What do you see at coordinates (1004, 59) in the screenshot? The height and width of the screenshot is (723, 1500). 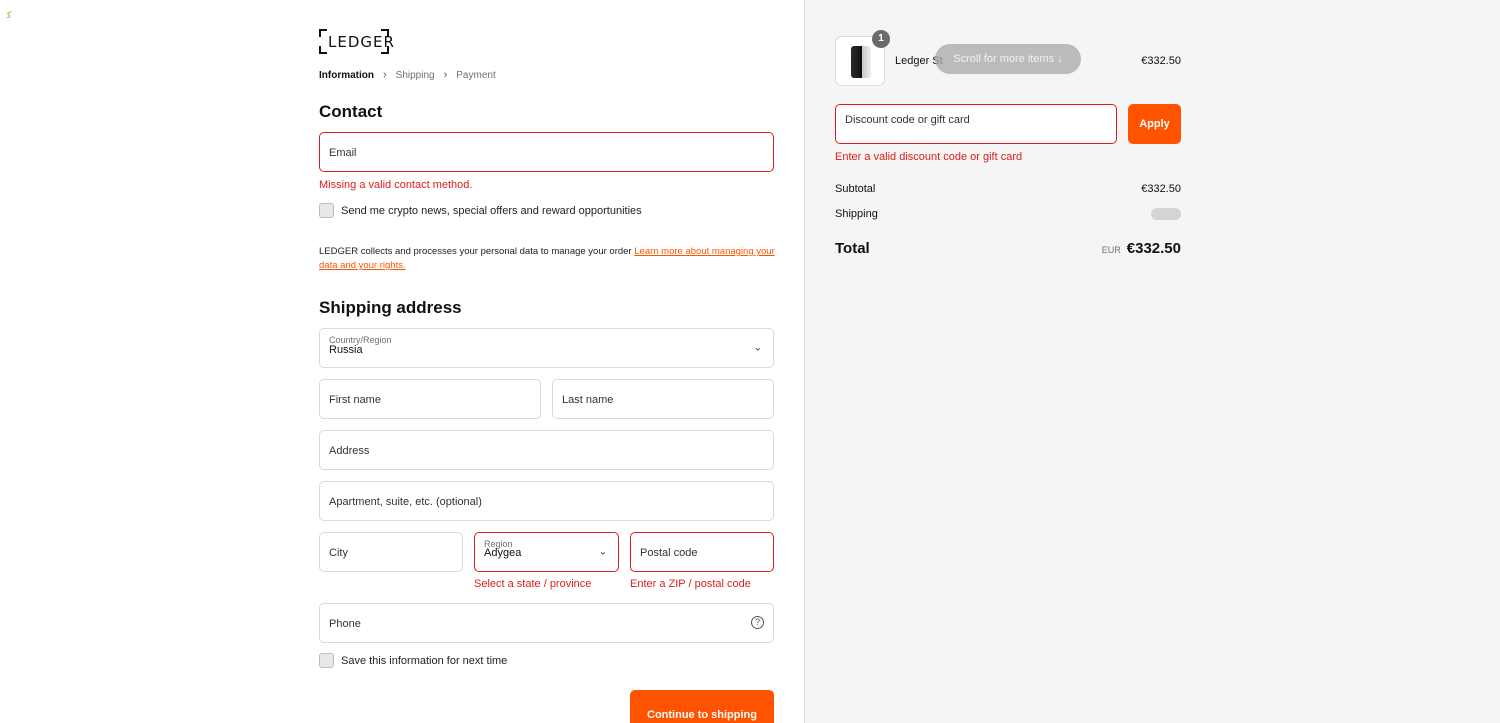 I see `scroll-hint-label: Scroll for more items` at bounding box center [1004, 59].